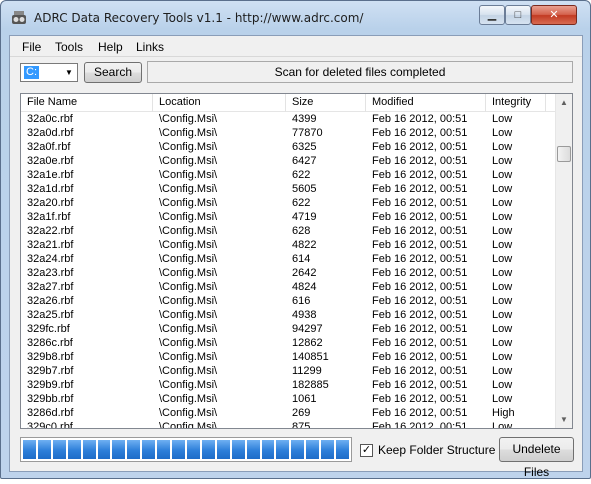 The image size is (591, 484). Describe the element at coordinates (563, 261) in the screenshot. I see `vertical-scrollbar: ▲ ▼` at that location.